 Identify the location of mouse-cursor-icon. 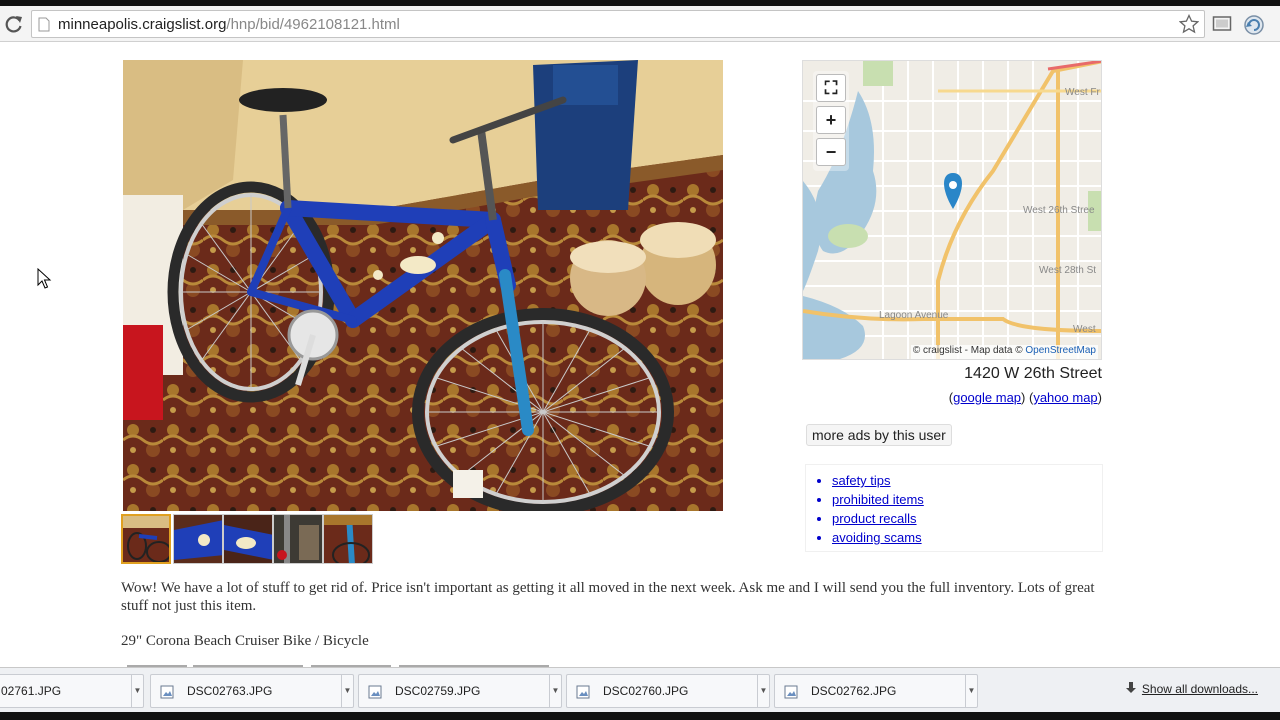
(44, 278).